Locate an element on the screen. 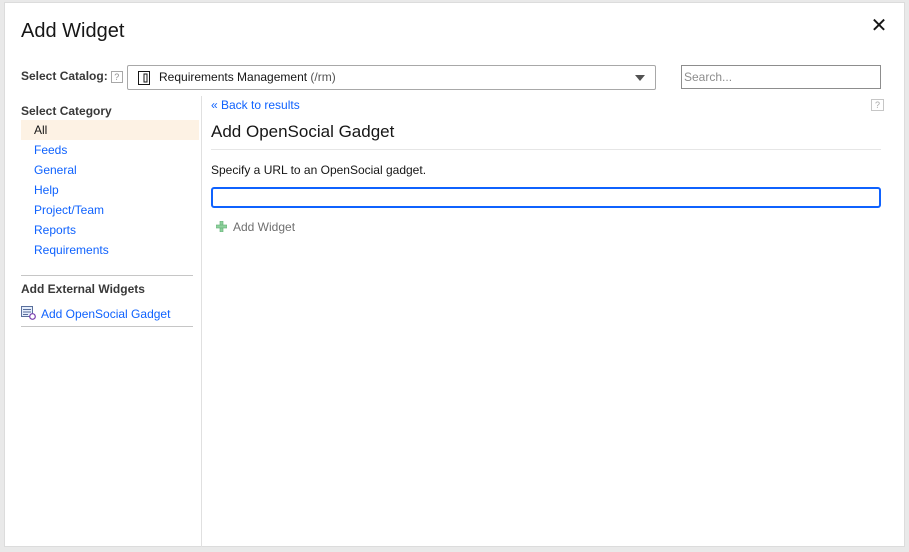  add-opensocial-gadget-label: Add OpenSocial Gadget is located at coordinates (106, 314).